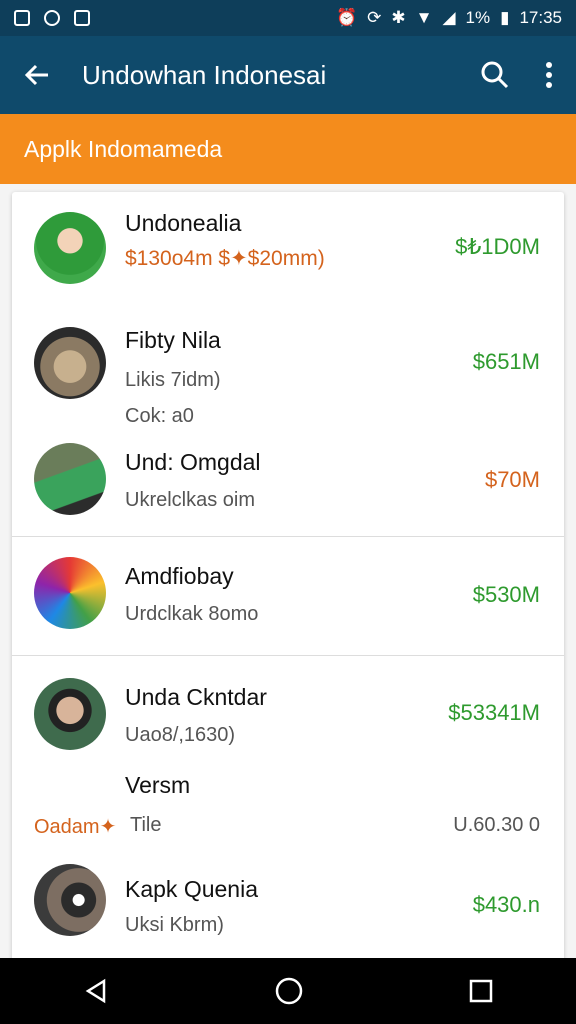 The width and height of the screenshot is (576, 1024). What do you see at coordinates (123, 148) in the screenshot?
I see `banner-text: Applk Indomameda` at bounding box center [123, 148].